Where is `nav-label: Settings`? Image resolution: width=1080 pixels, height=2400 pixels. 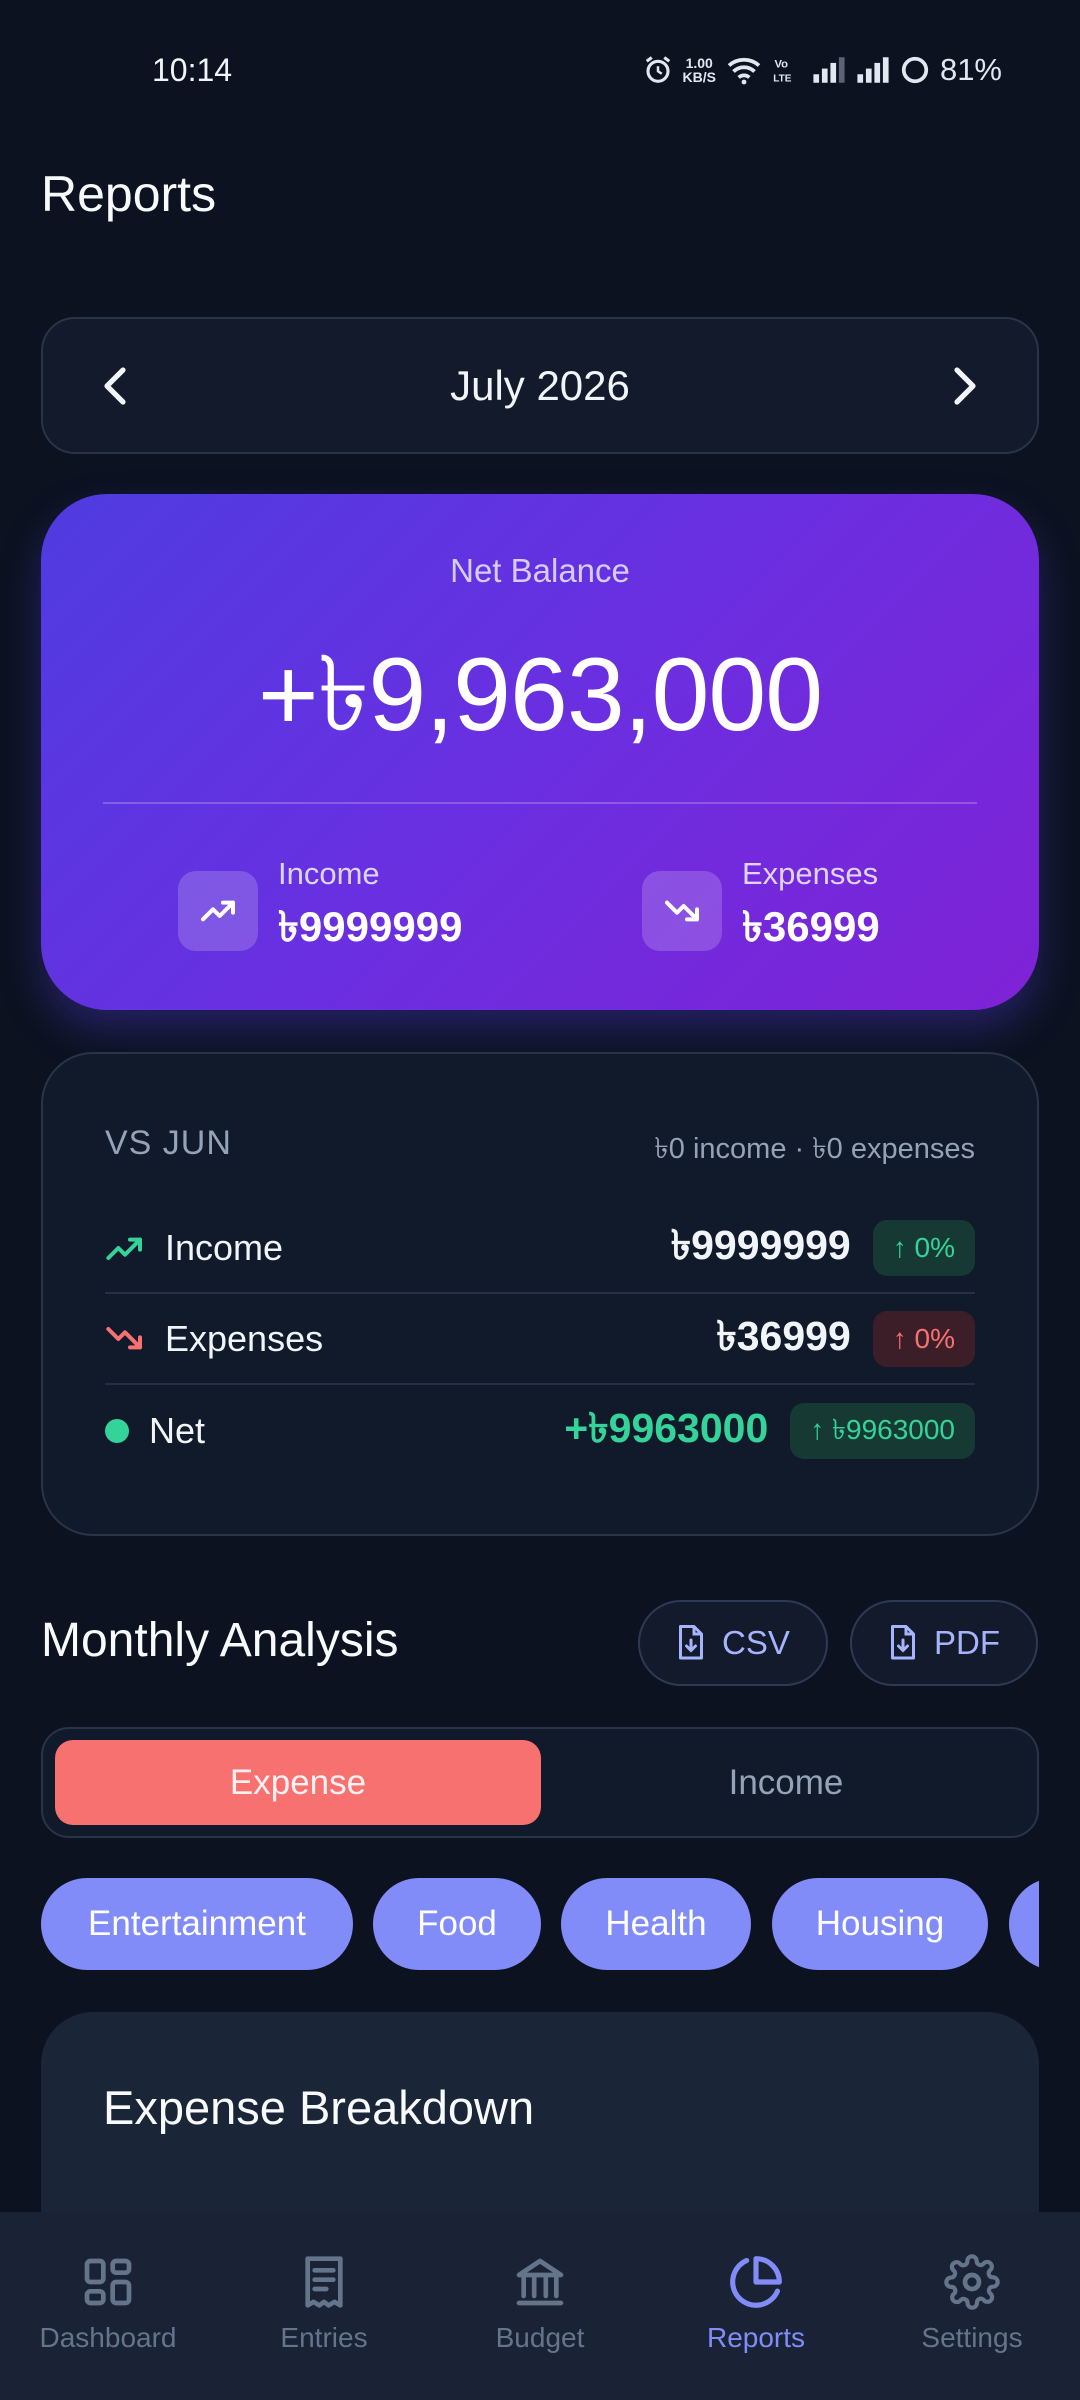 nav-label: Settings is located at coordinates (972, 2337).